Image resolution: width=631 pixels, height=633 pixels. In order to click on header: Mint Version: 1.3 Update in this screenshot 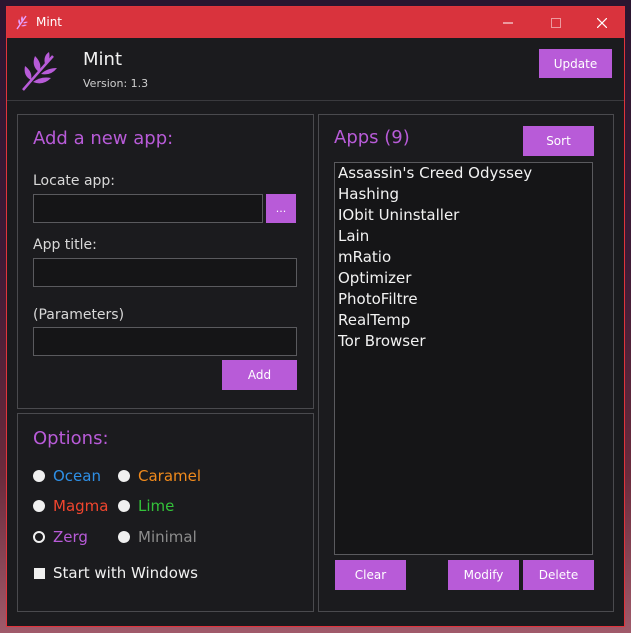, I will do `click(315, 69)`.